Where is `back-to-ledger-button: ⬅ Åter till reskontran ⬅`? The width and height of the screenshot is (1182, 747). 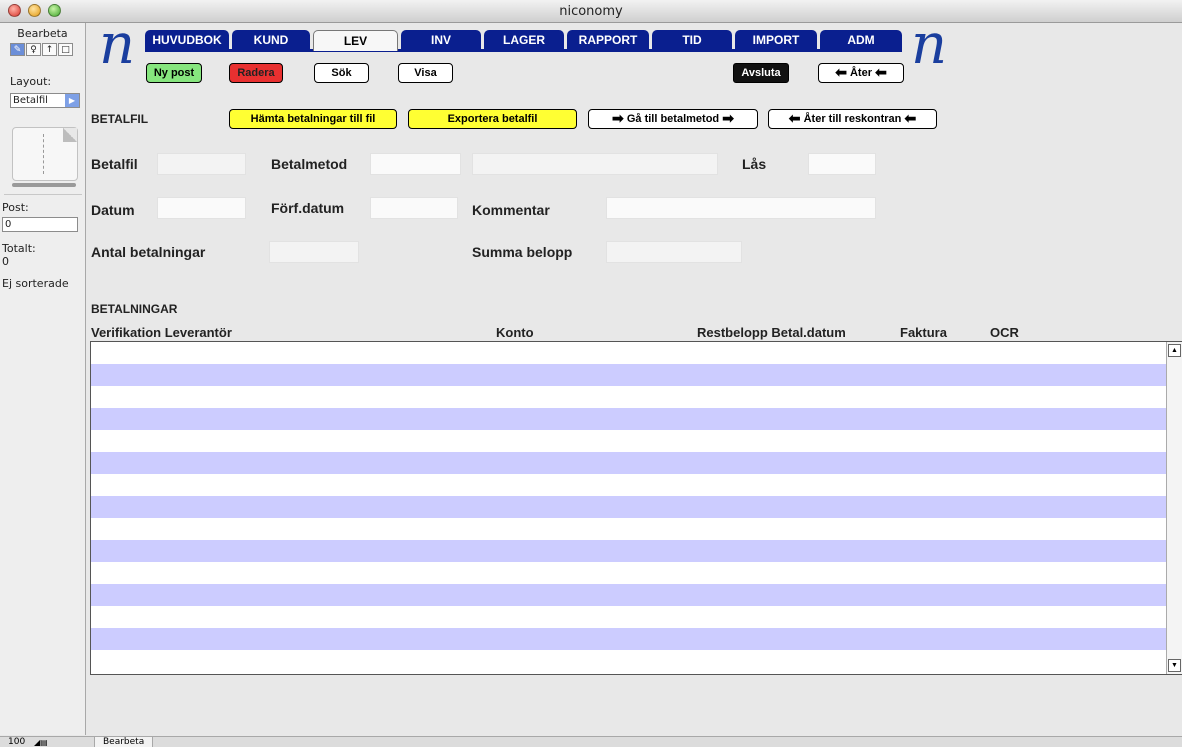
back-to-ledger-button: ⬅ Åter till reskontran ⬅ is located at coordinates (852, 119).